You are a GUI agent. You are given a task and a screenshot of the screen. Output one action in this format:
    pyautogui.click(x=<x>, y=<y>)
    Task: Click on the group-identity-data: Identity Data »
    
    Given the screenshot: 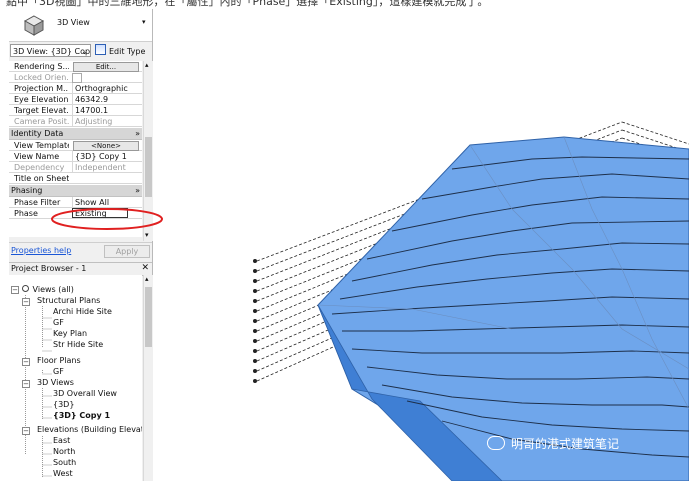 What is the action you would take?
    pyautogui.click(x=75, y=134)
    